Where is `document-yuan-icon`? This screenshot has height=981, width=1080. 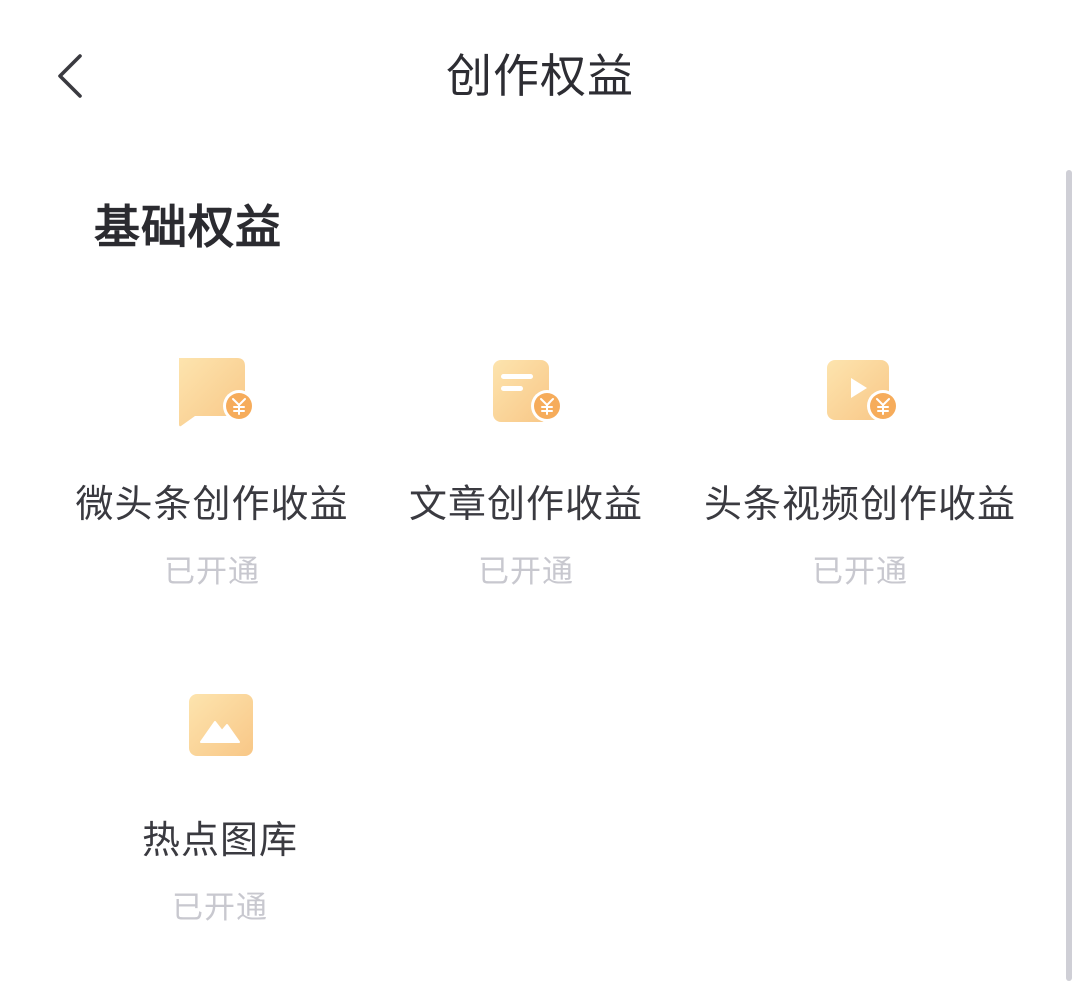 document-yuan-icon is located at coordinates (528, 391).